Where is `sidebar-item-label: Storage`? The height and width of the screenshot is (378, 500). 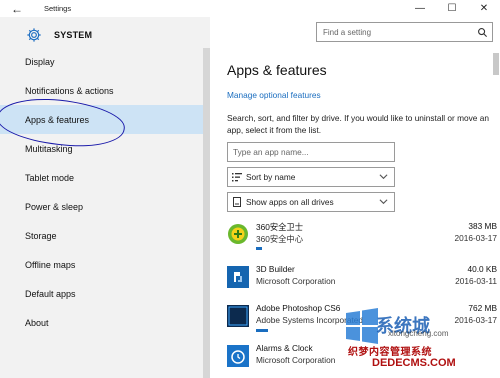 sidebar-item-label: Storage is located at coordinates (41, 235).